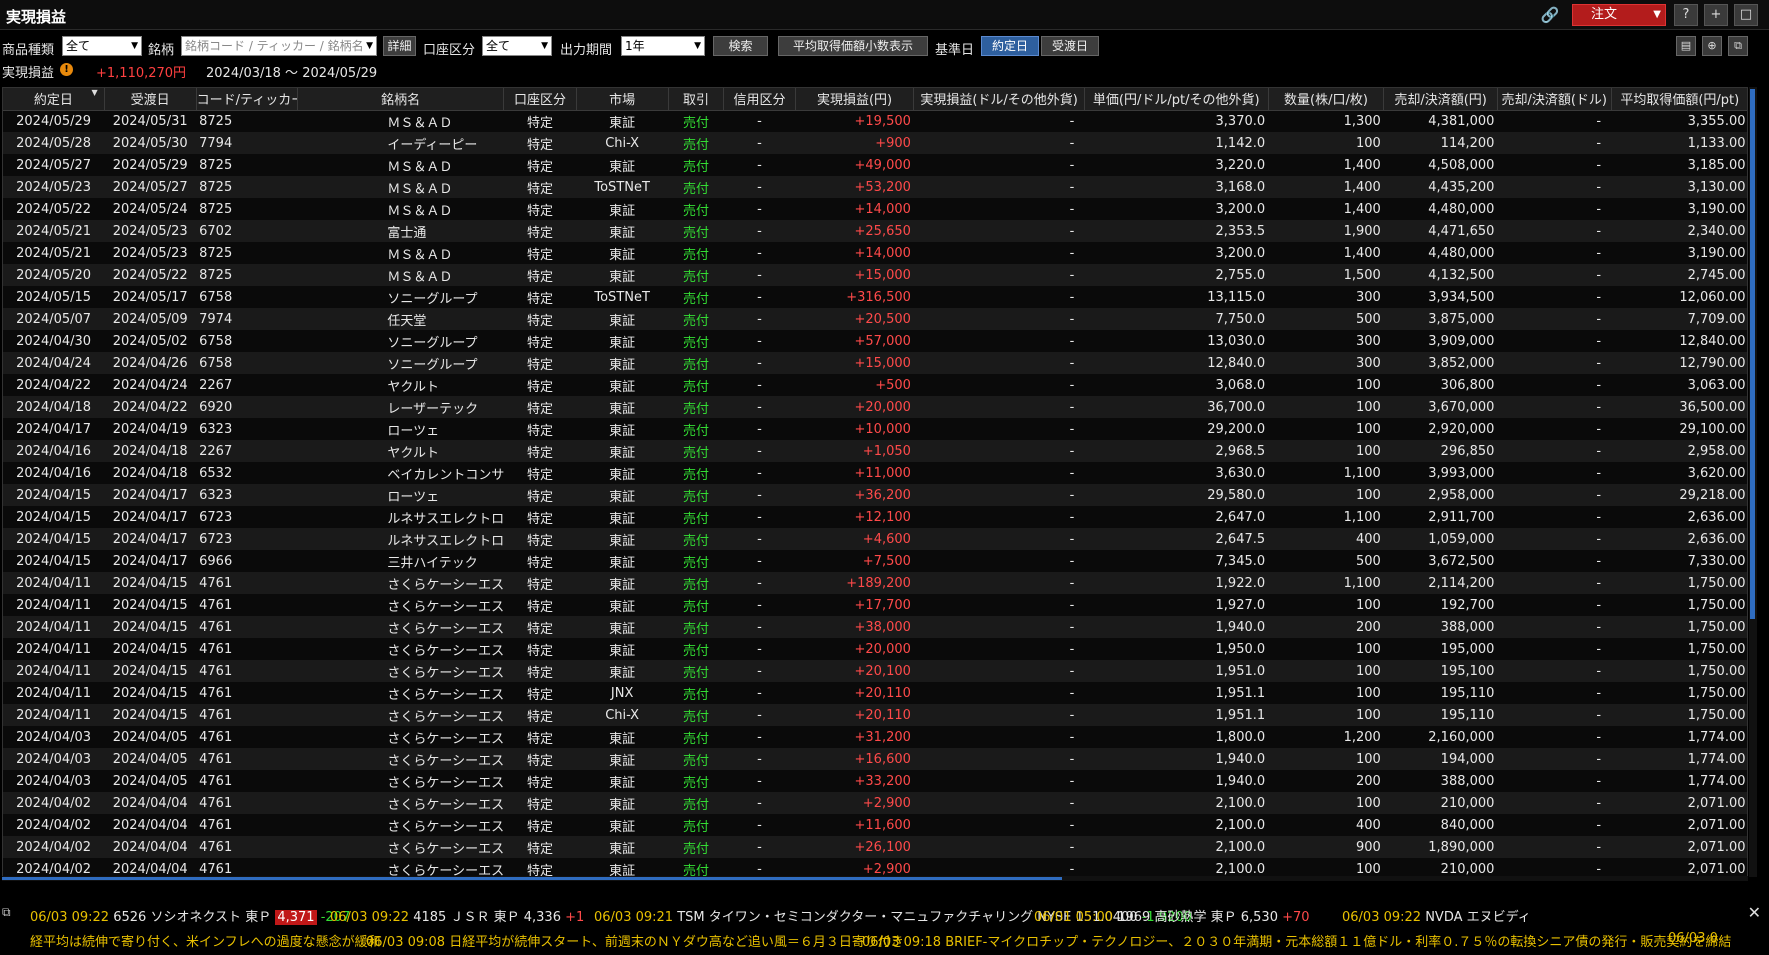  I want to click on ticker-name: エヌビディ, so click(1498, 917).